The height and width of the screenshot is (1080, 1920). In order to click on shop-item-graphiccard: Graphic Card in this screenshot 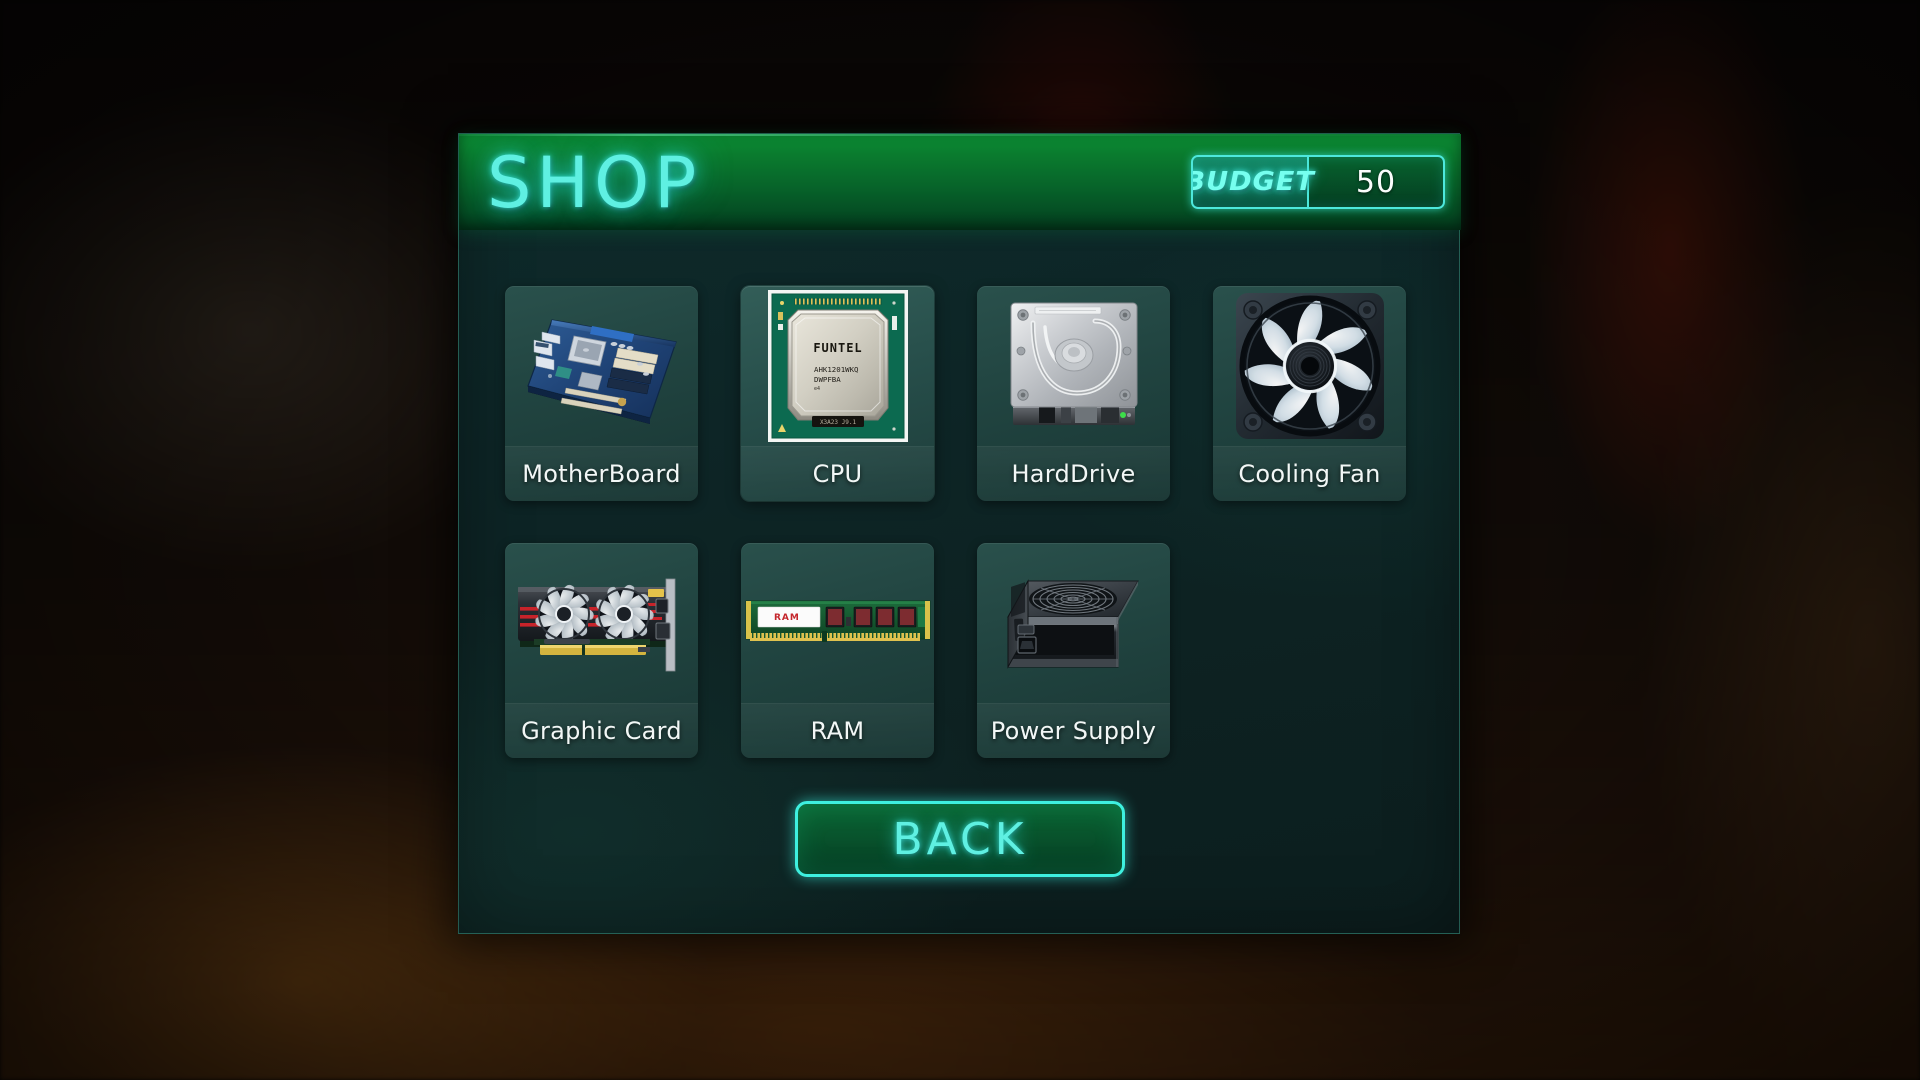, I will do `click(601, 650)`.